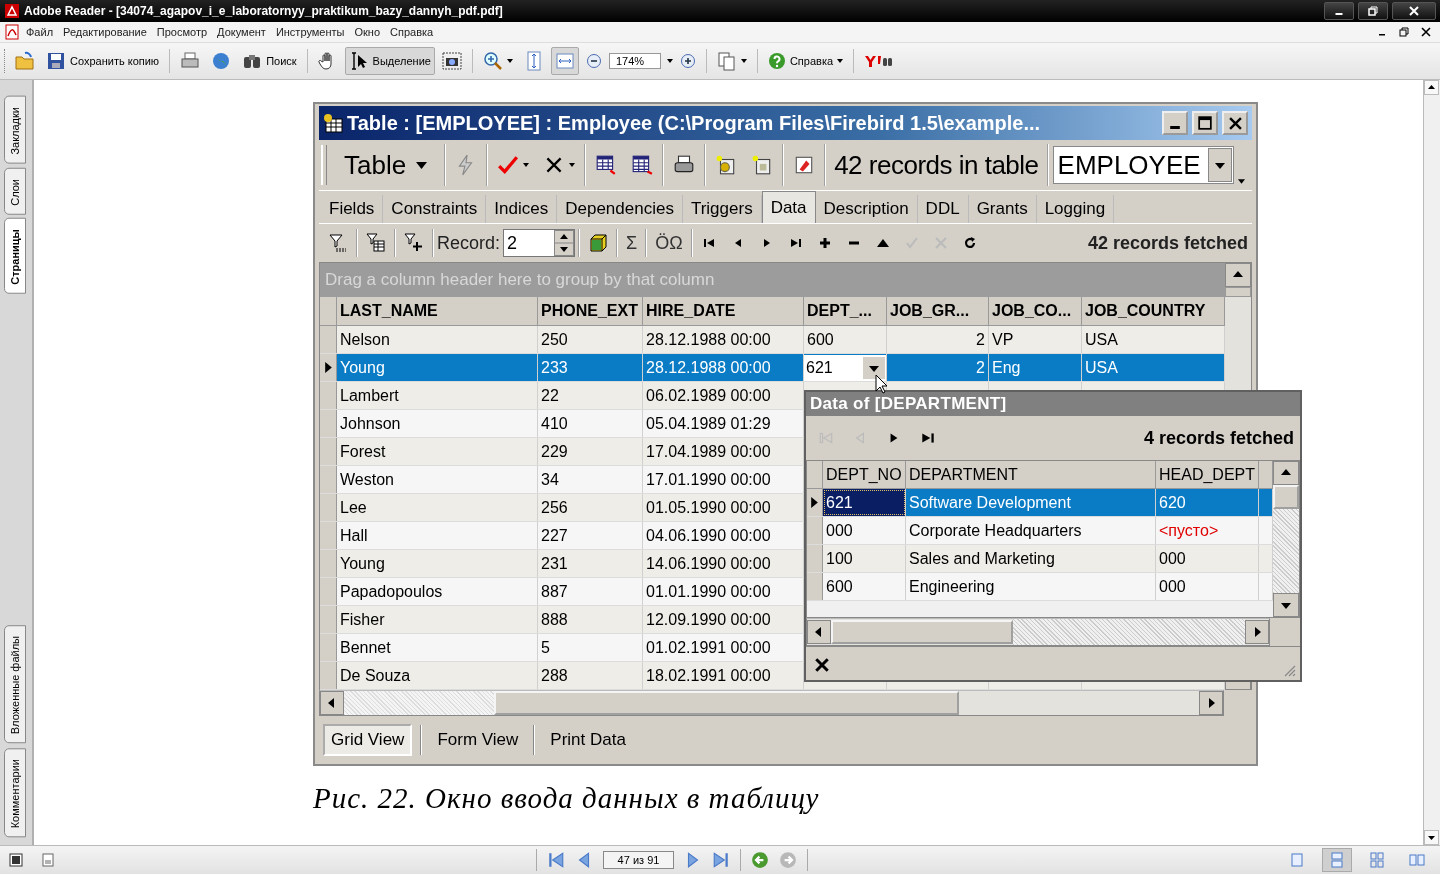  I want to click on table-cell: 100, so click(864, 558).